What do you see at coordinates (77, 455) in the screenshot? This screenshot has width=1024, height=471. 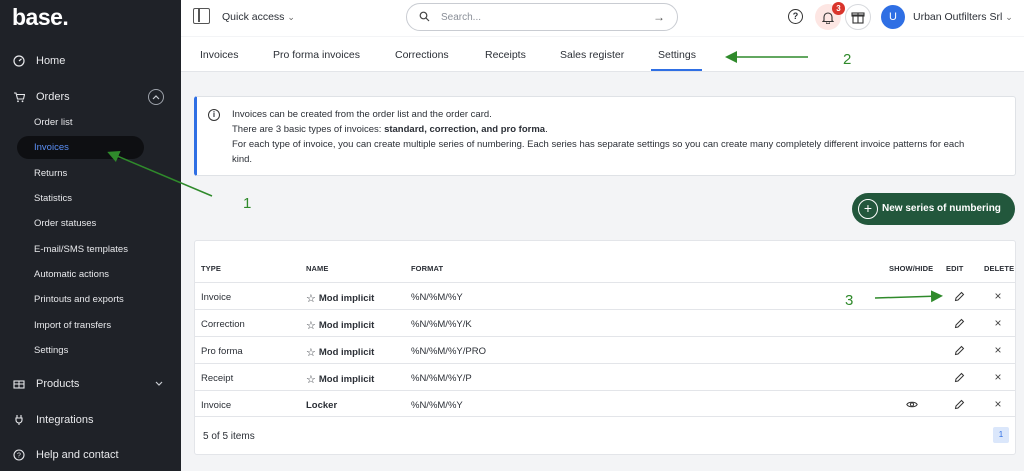 I see `sidebar-item-label: Help and contact` at bounding box center [77, 455].